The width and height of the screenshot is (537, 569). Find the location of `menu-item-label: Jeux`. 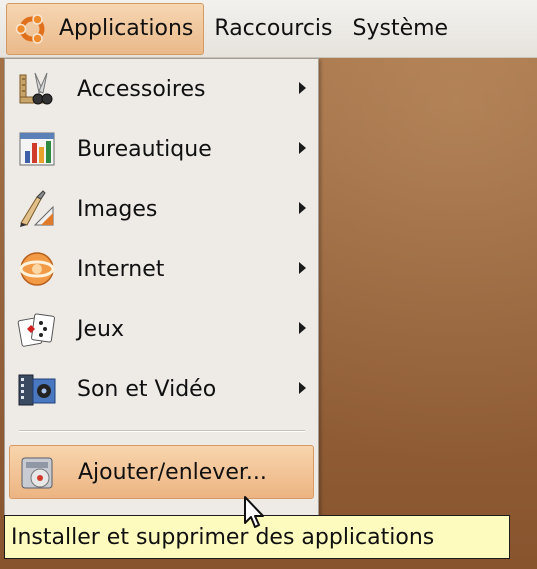

menu-item-label: Jeux is located at coordinates (100, 329).